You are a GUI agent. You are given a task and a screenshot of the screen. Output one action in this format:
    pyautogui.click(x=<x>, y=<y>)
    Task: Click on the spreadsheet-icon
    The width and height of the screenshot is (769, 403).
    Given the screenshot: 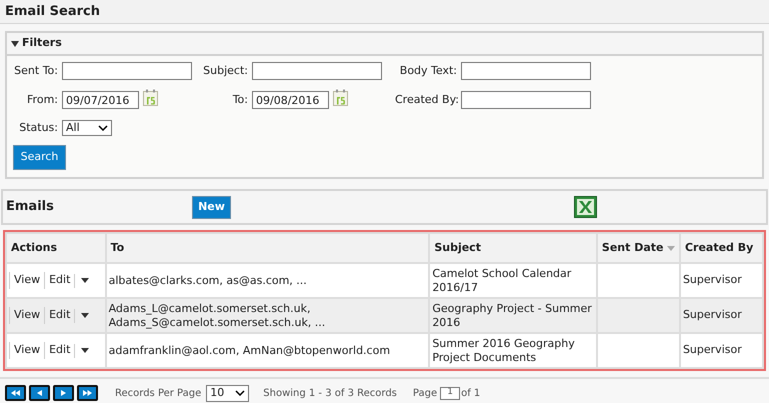 What is the action you would take?
    pyautogui.click(x=585, y=207)
    